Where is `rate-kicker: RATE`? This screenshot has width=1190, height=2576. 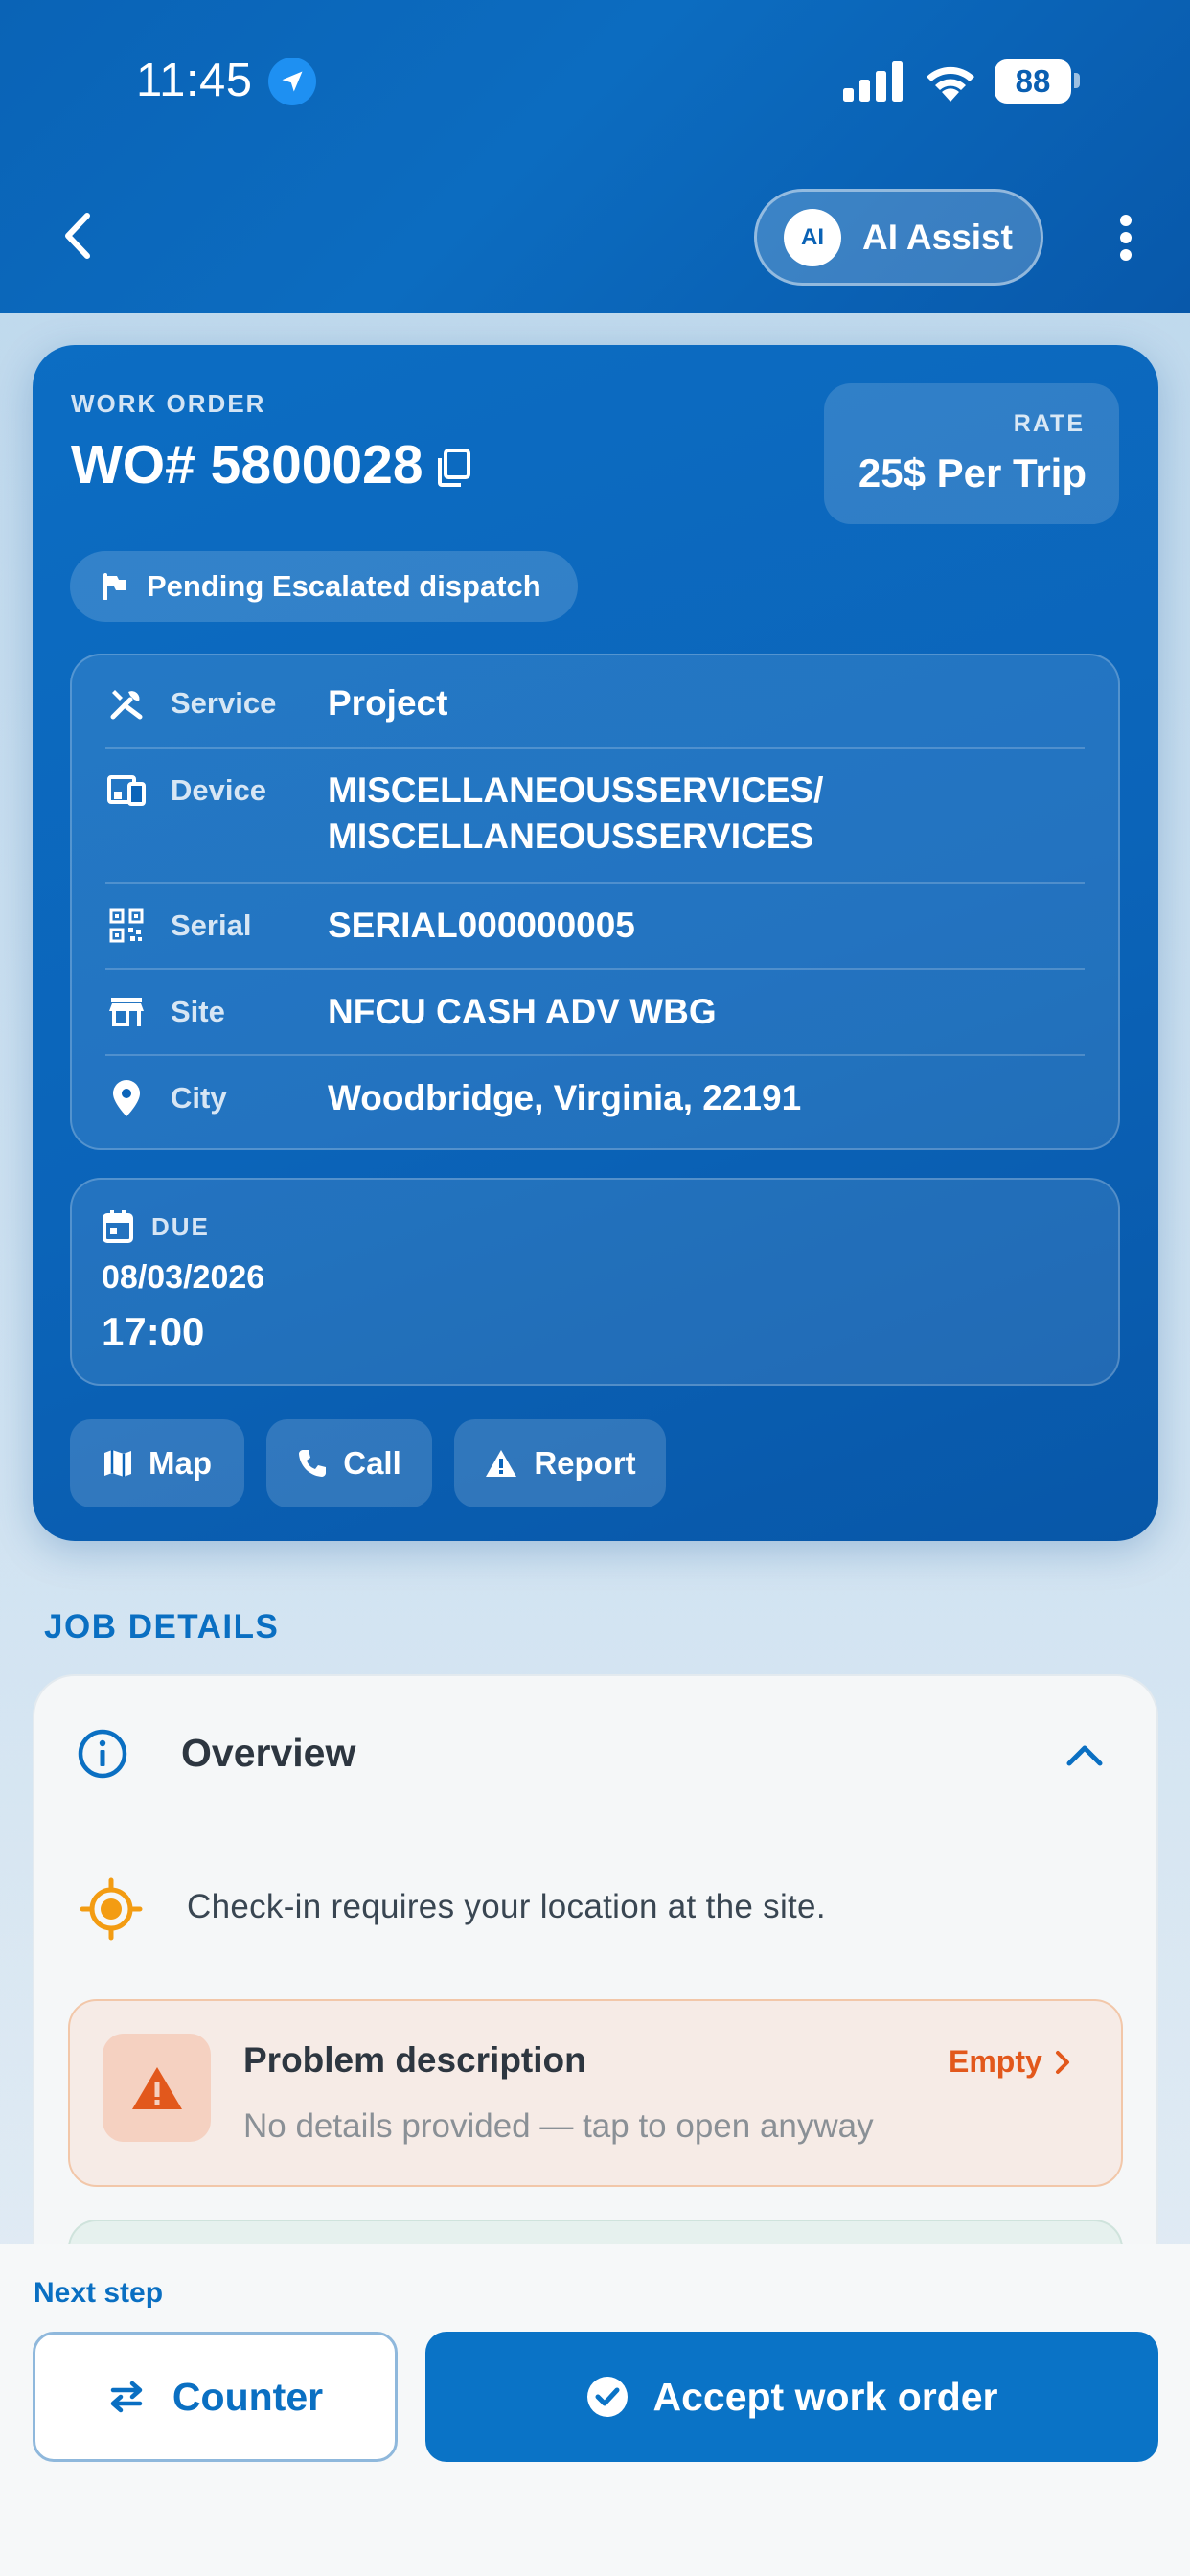 rate-kicker: RATE is located at coordinates (1049, 423).